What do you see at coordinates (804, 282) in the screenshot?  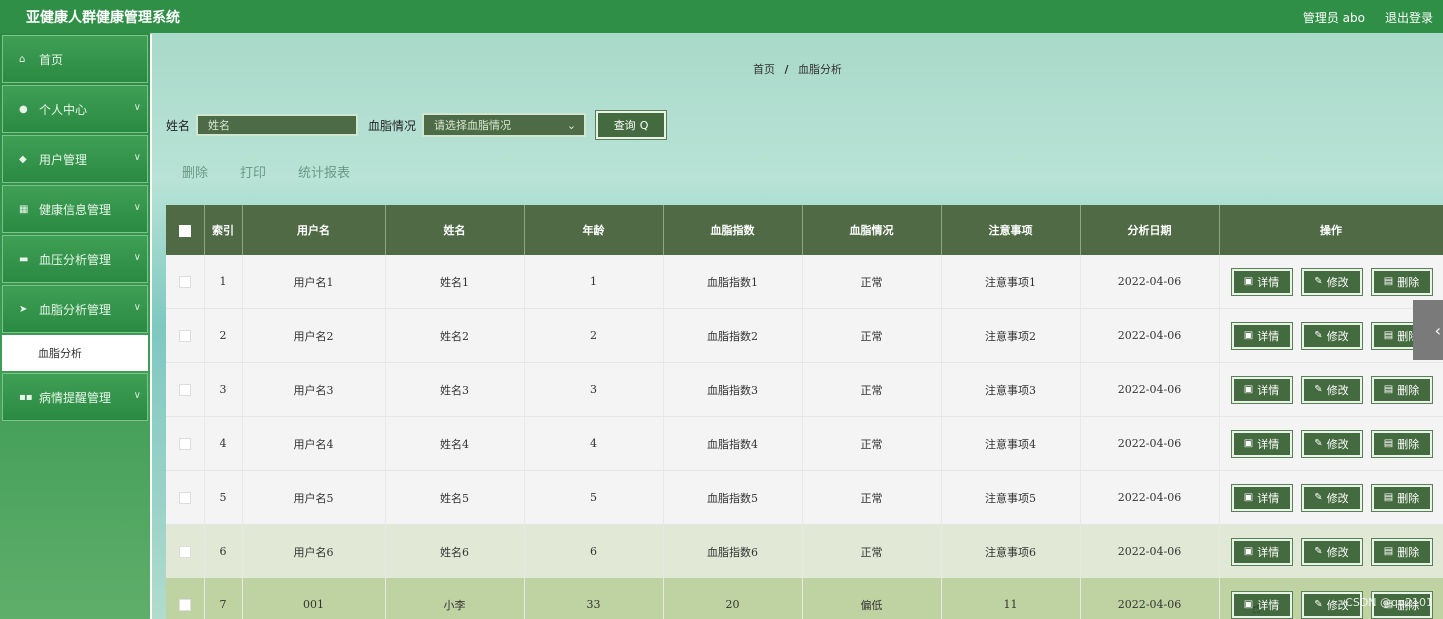 I see `table-row: 1 用户名1 姓名1 1 血脂指数1 正常 注意事项1 2022-04-06 ▣ 详情 ✎ 修改 ▤ 删除` at bounding box center [804, 282].